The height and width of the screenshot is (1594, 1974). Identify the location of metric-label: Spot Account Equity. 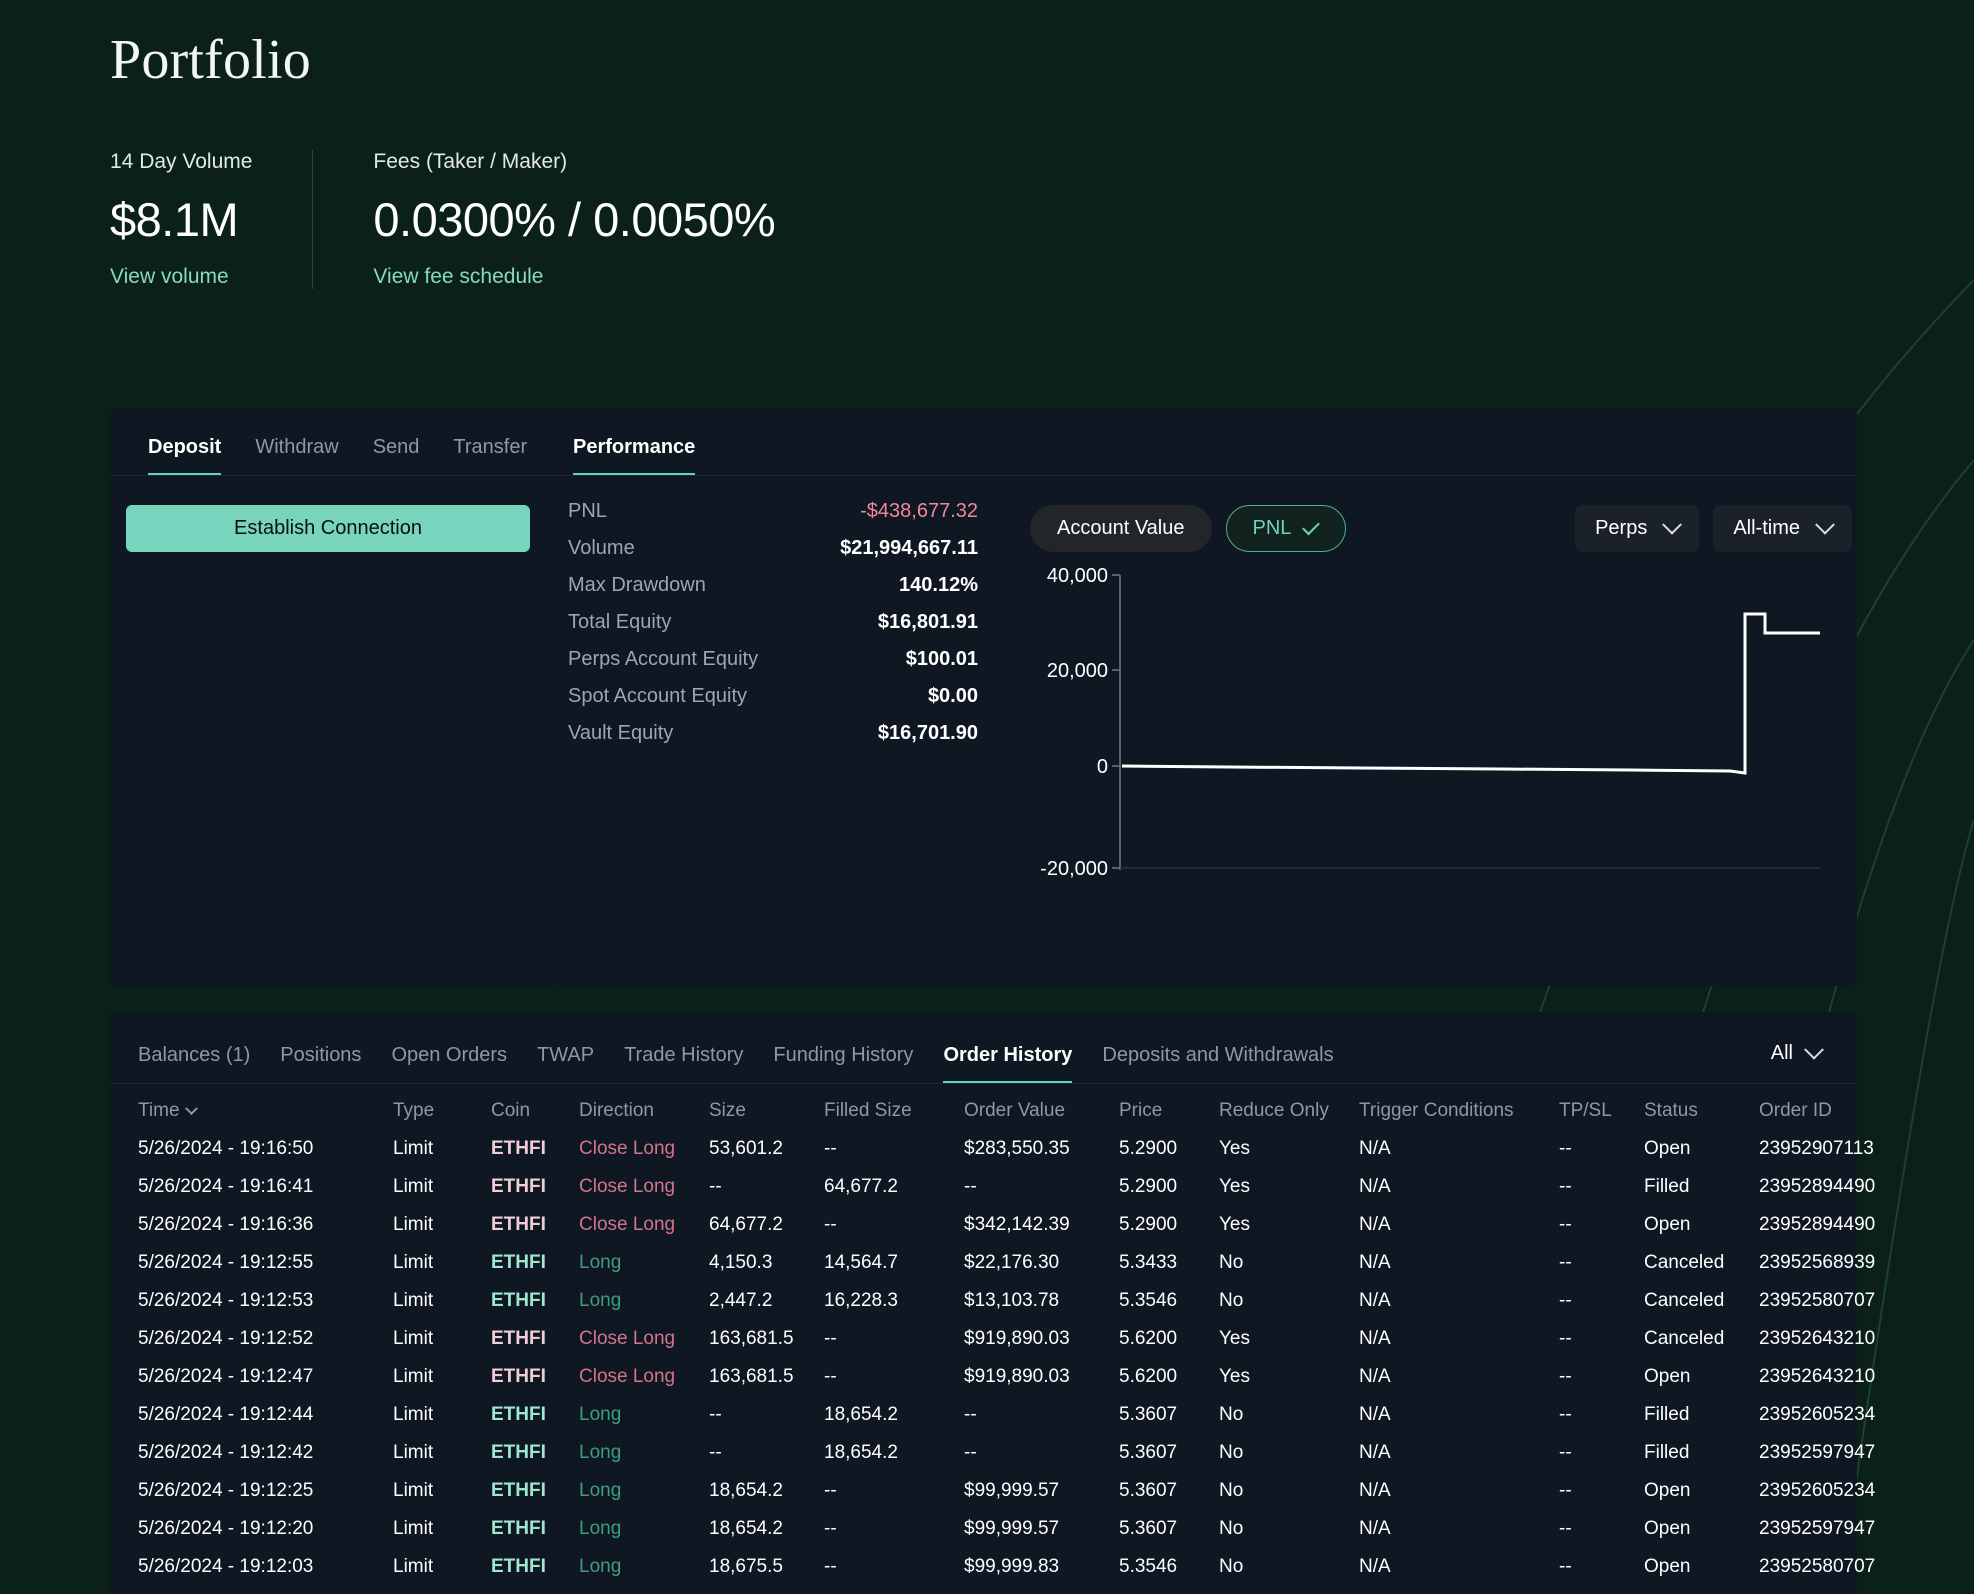
(658, 696).